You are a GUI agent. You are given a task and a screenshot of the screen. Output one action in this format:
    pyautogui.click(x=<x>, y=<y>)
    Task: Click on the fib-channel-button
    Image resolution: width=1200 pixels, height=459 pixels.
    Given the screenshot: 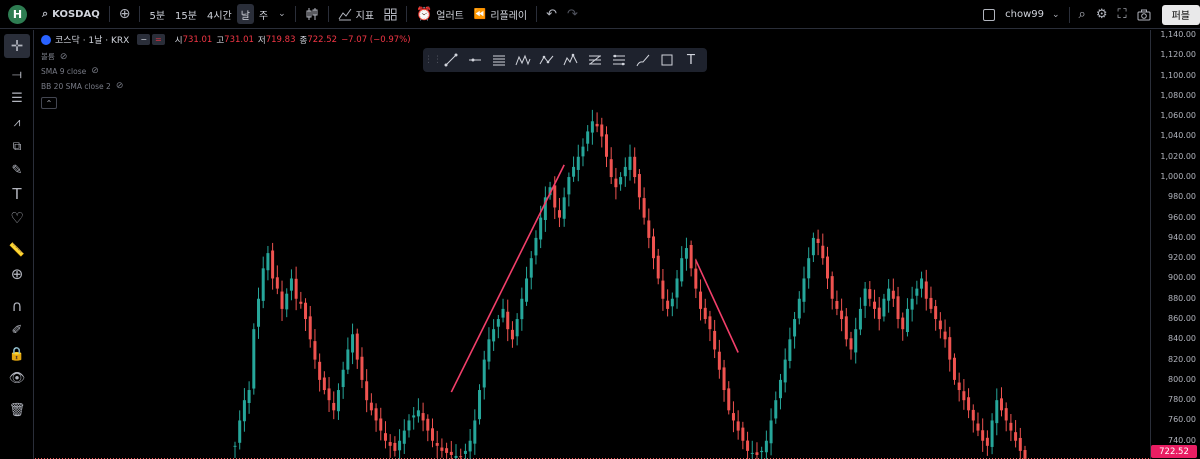 What is the action you would take?
    pyautogui.click(x=619, y=60)
    